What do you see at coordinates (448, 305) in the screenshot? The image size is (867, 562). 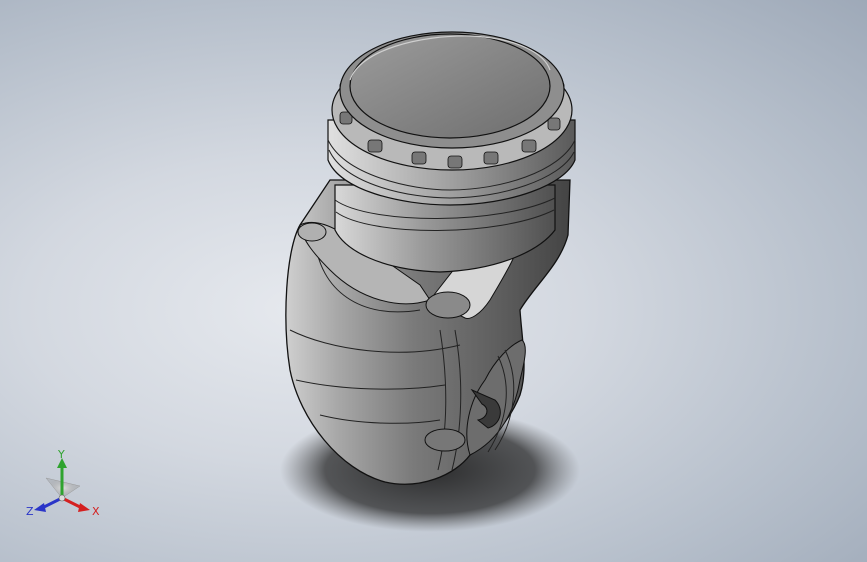 I see `boss-right` at bounding box center [448, 305].